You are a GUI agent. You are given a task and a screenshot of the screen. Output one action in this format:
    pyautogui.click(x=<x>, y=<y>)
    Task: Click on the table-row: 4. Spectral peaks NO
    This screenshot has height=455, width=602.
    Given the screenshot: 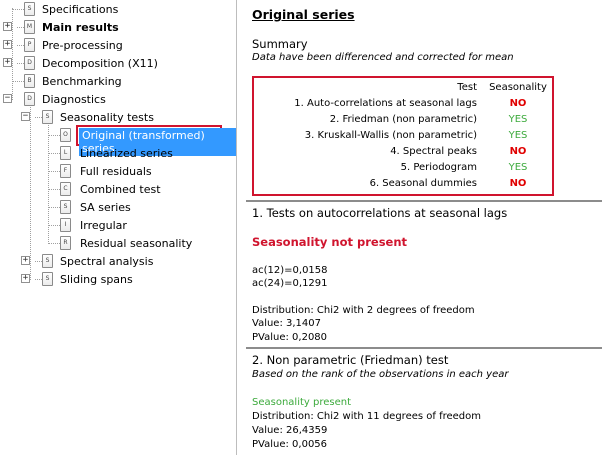 What is the action you would take?
    pyautogui.click(x=403, y=154)
    